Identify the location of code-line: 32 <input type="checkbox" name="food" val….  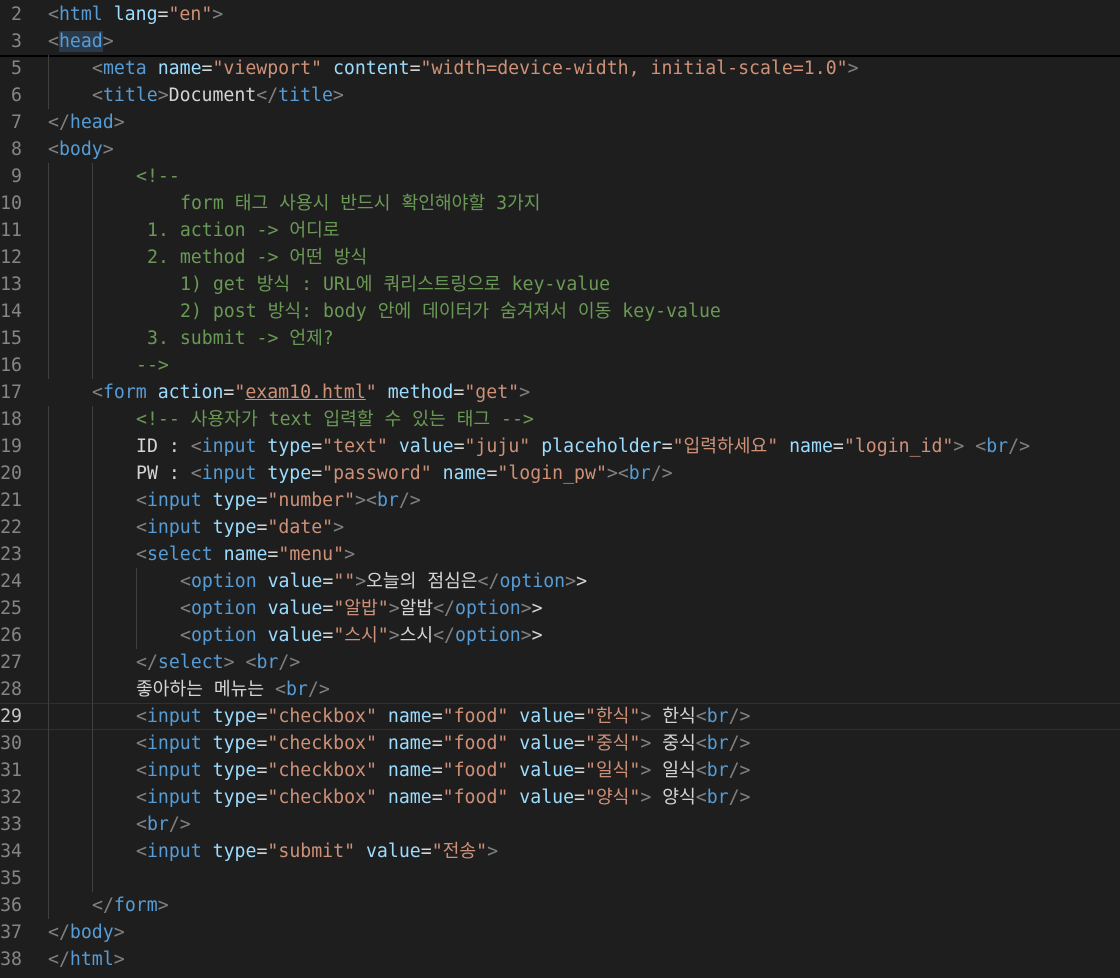
(560, 797).